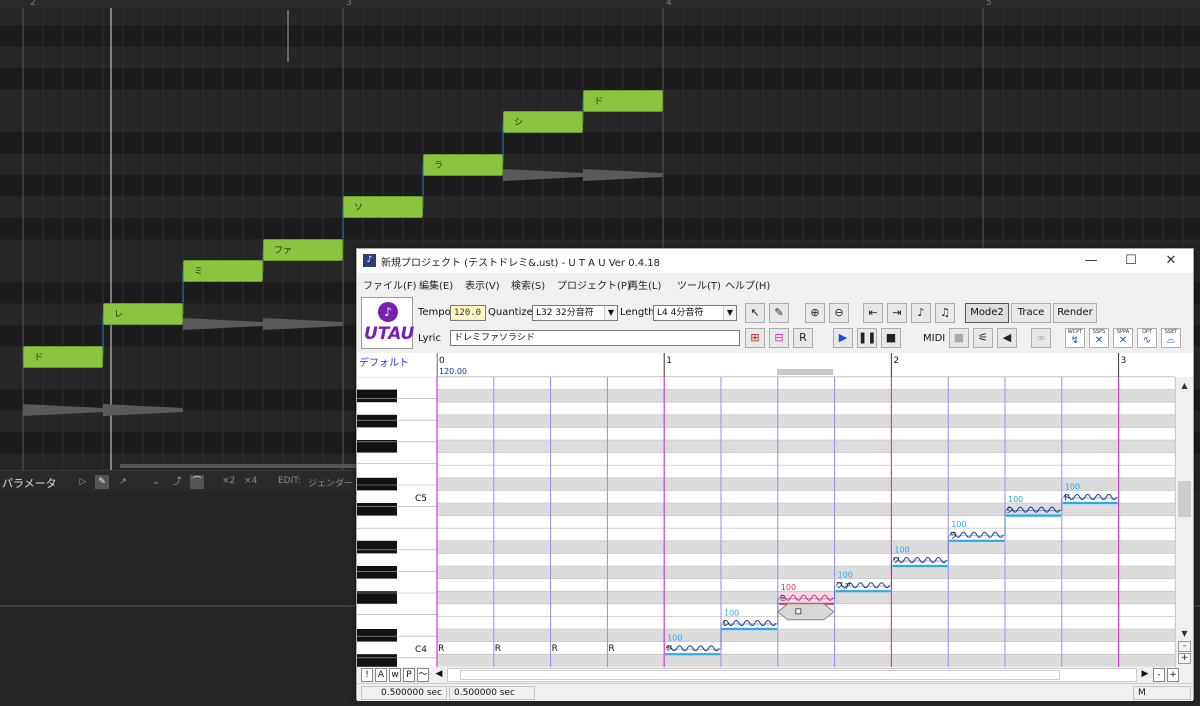  Describe the element at coordinates (492, 693) in the screenshot. I see `status-time-middle: 0.500000 sec` at that location.